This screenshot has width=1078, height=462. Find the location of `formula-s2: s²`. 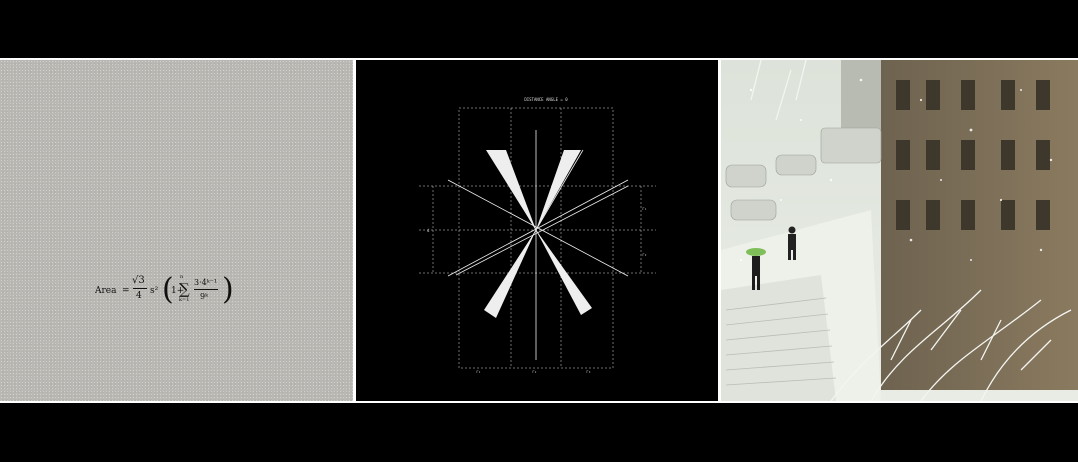

formula-s2: s² is located at coordinates (154, 291).